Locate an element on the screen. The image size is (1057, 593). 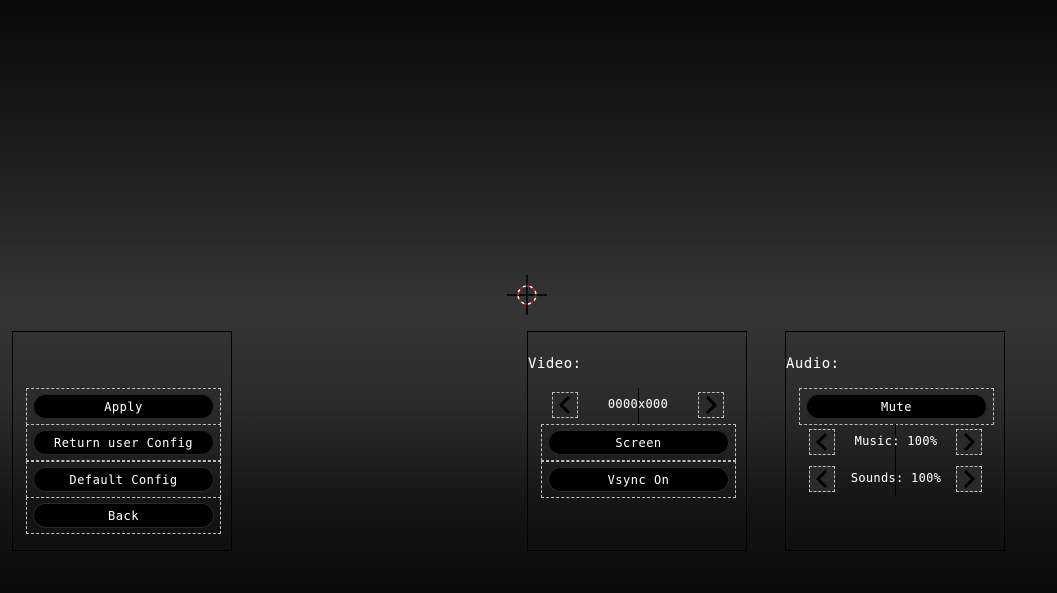
vsync-row: Vsync On is located at coordinates (638, 479).